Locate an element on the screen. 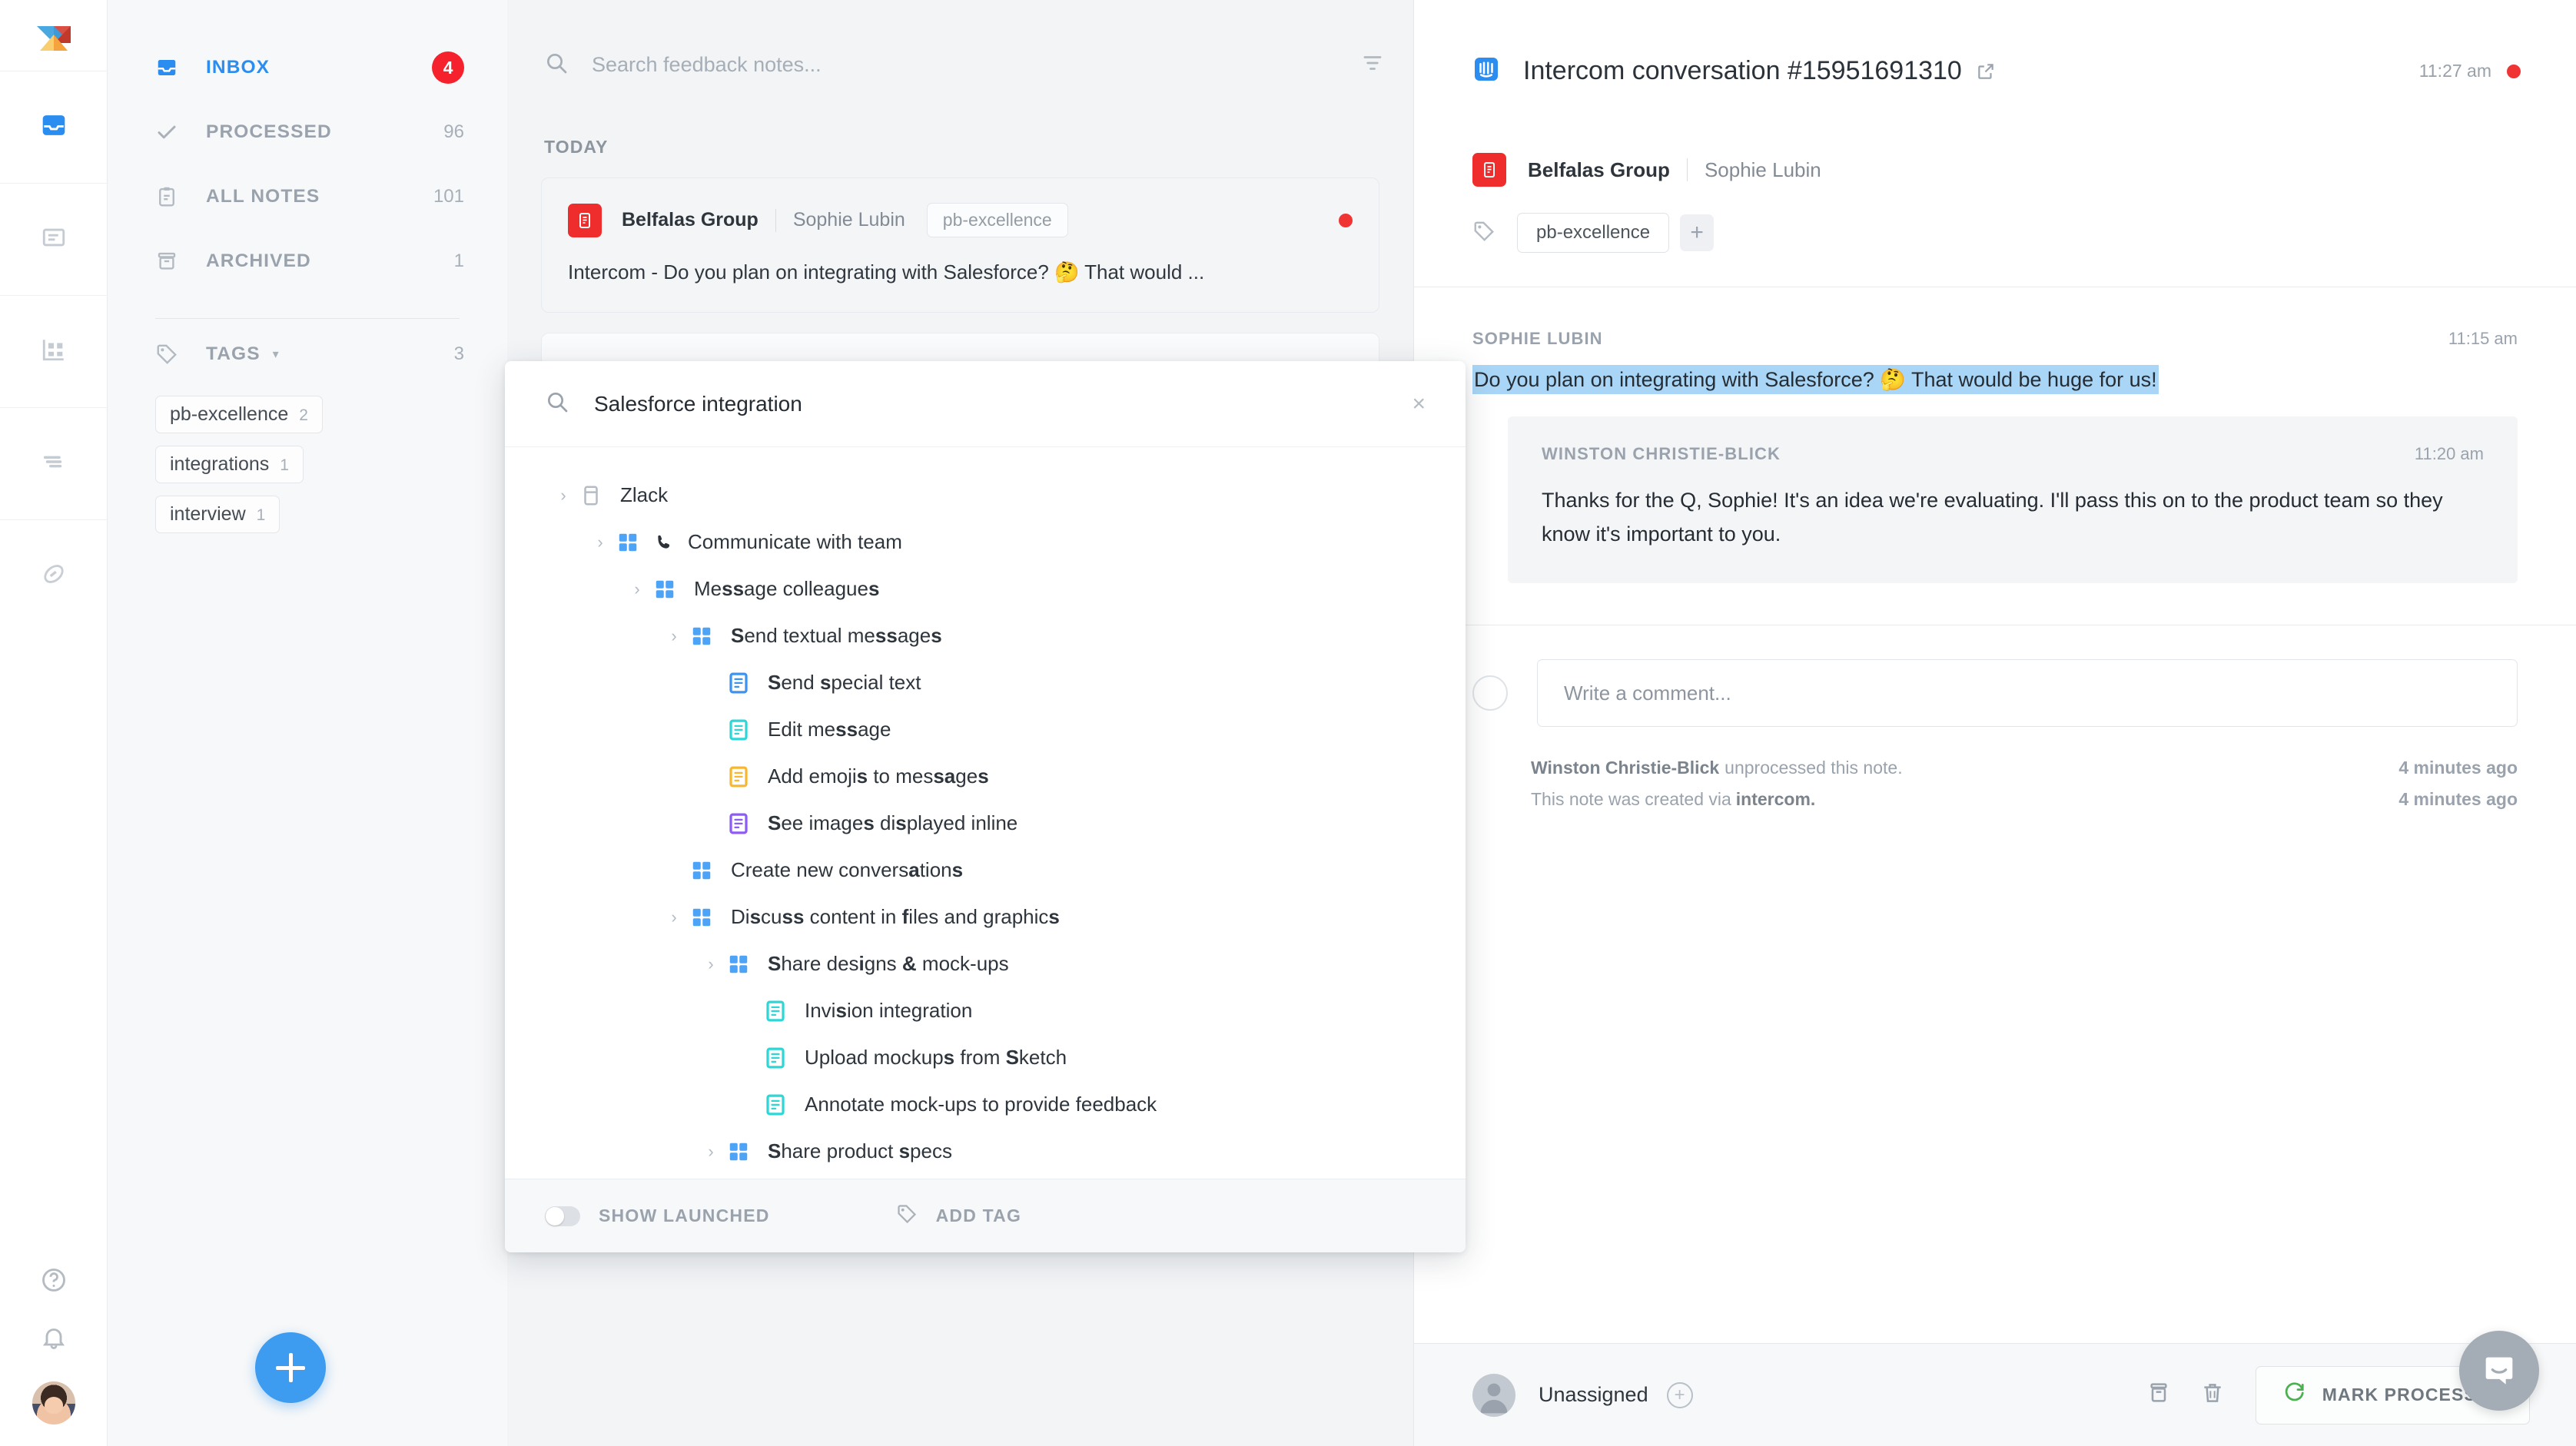 Image resolution: width=2576 pixels, height=1446 pixels. sidebar-item-all-notes: ALL NOTES 101 is located at coordinates (307, 196).